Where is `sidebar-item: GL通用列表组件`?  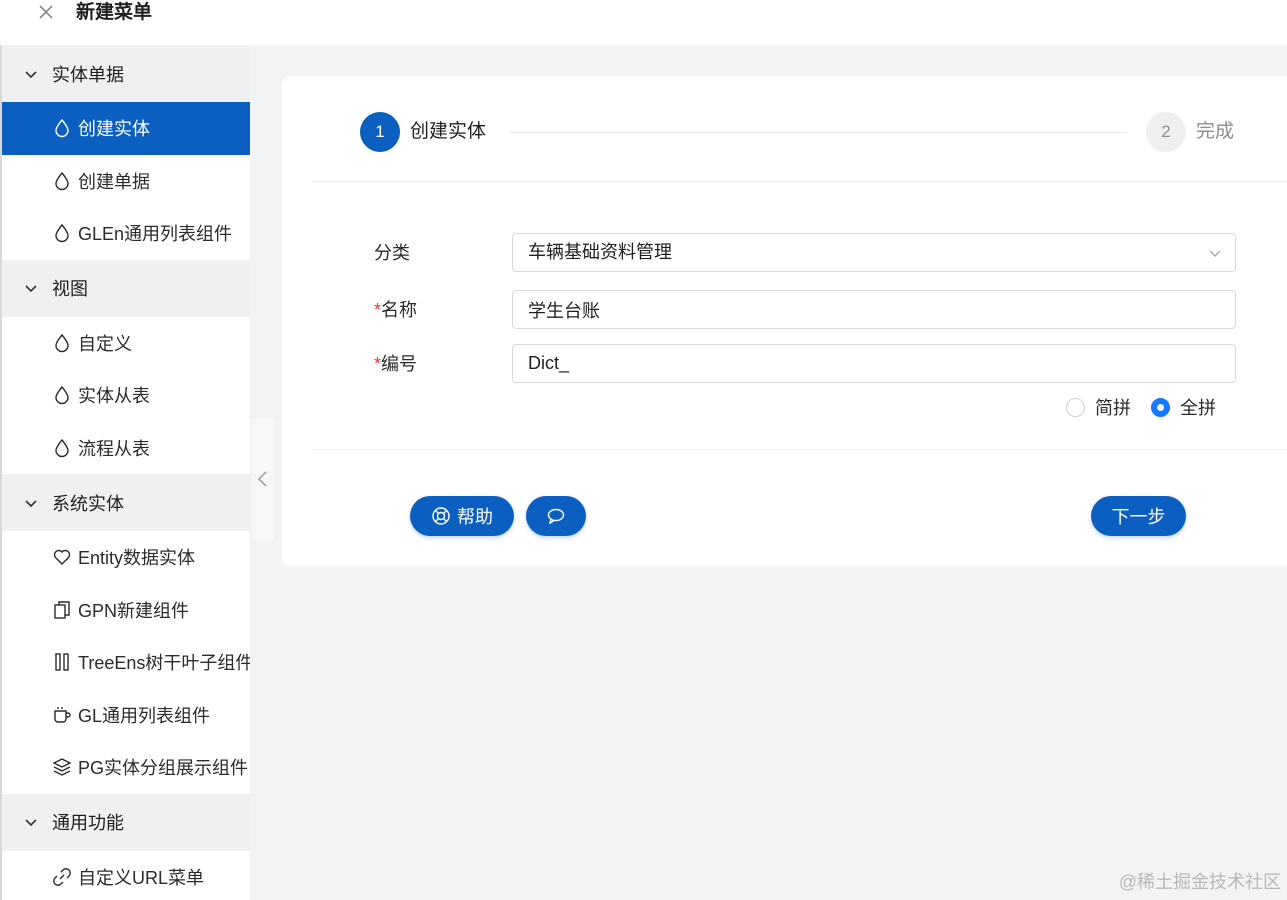
sidebar-item: GL通用列表组件 is located at coordinates (126, 715).